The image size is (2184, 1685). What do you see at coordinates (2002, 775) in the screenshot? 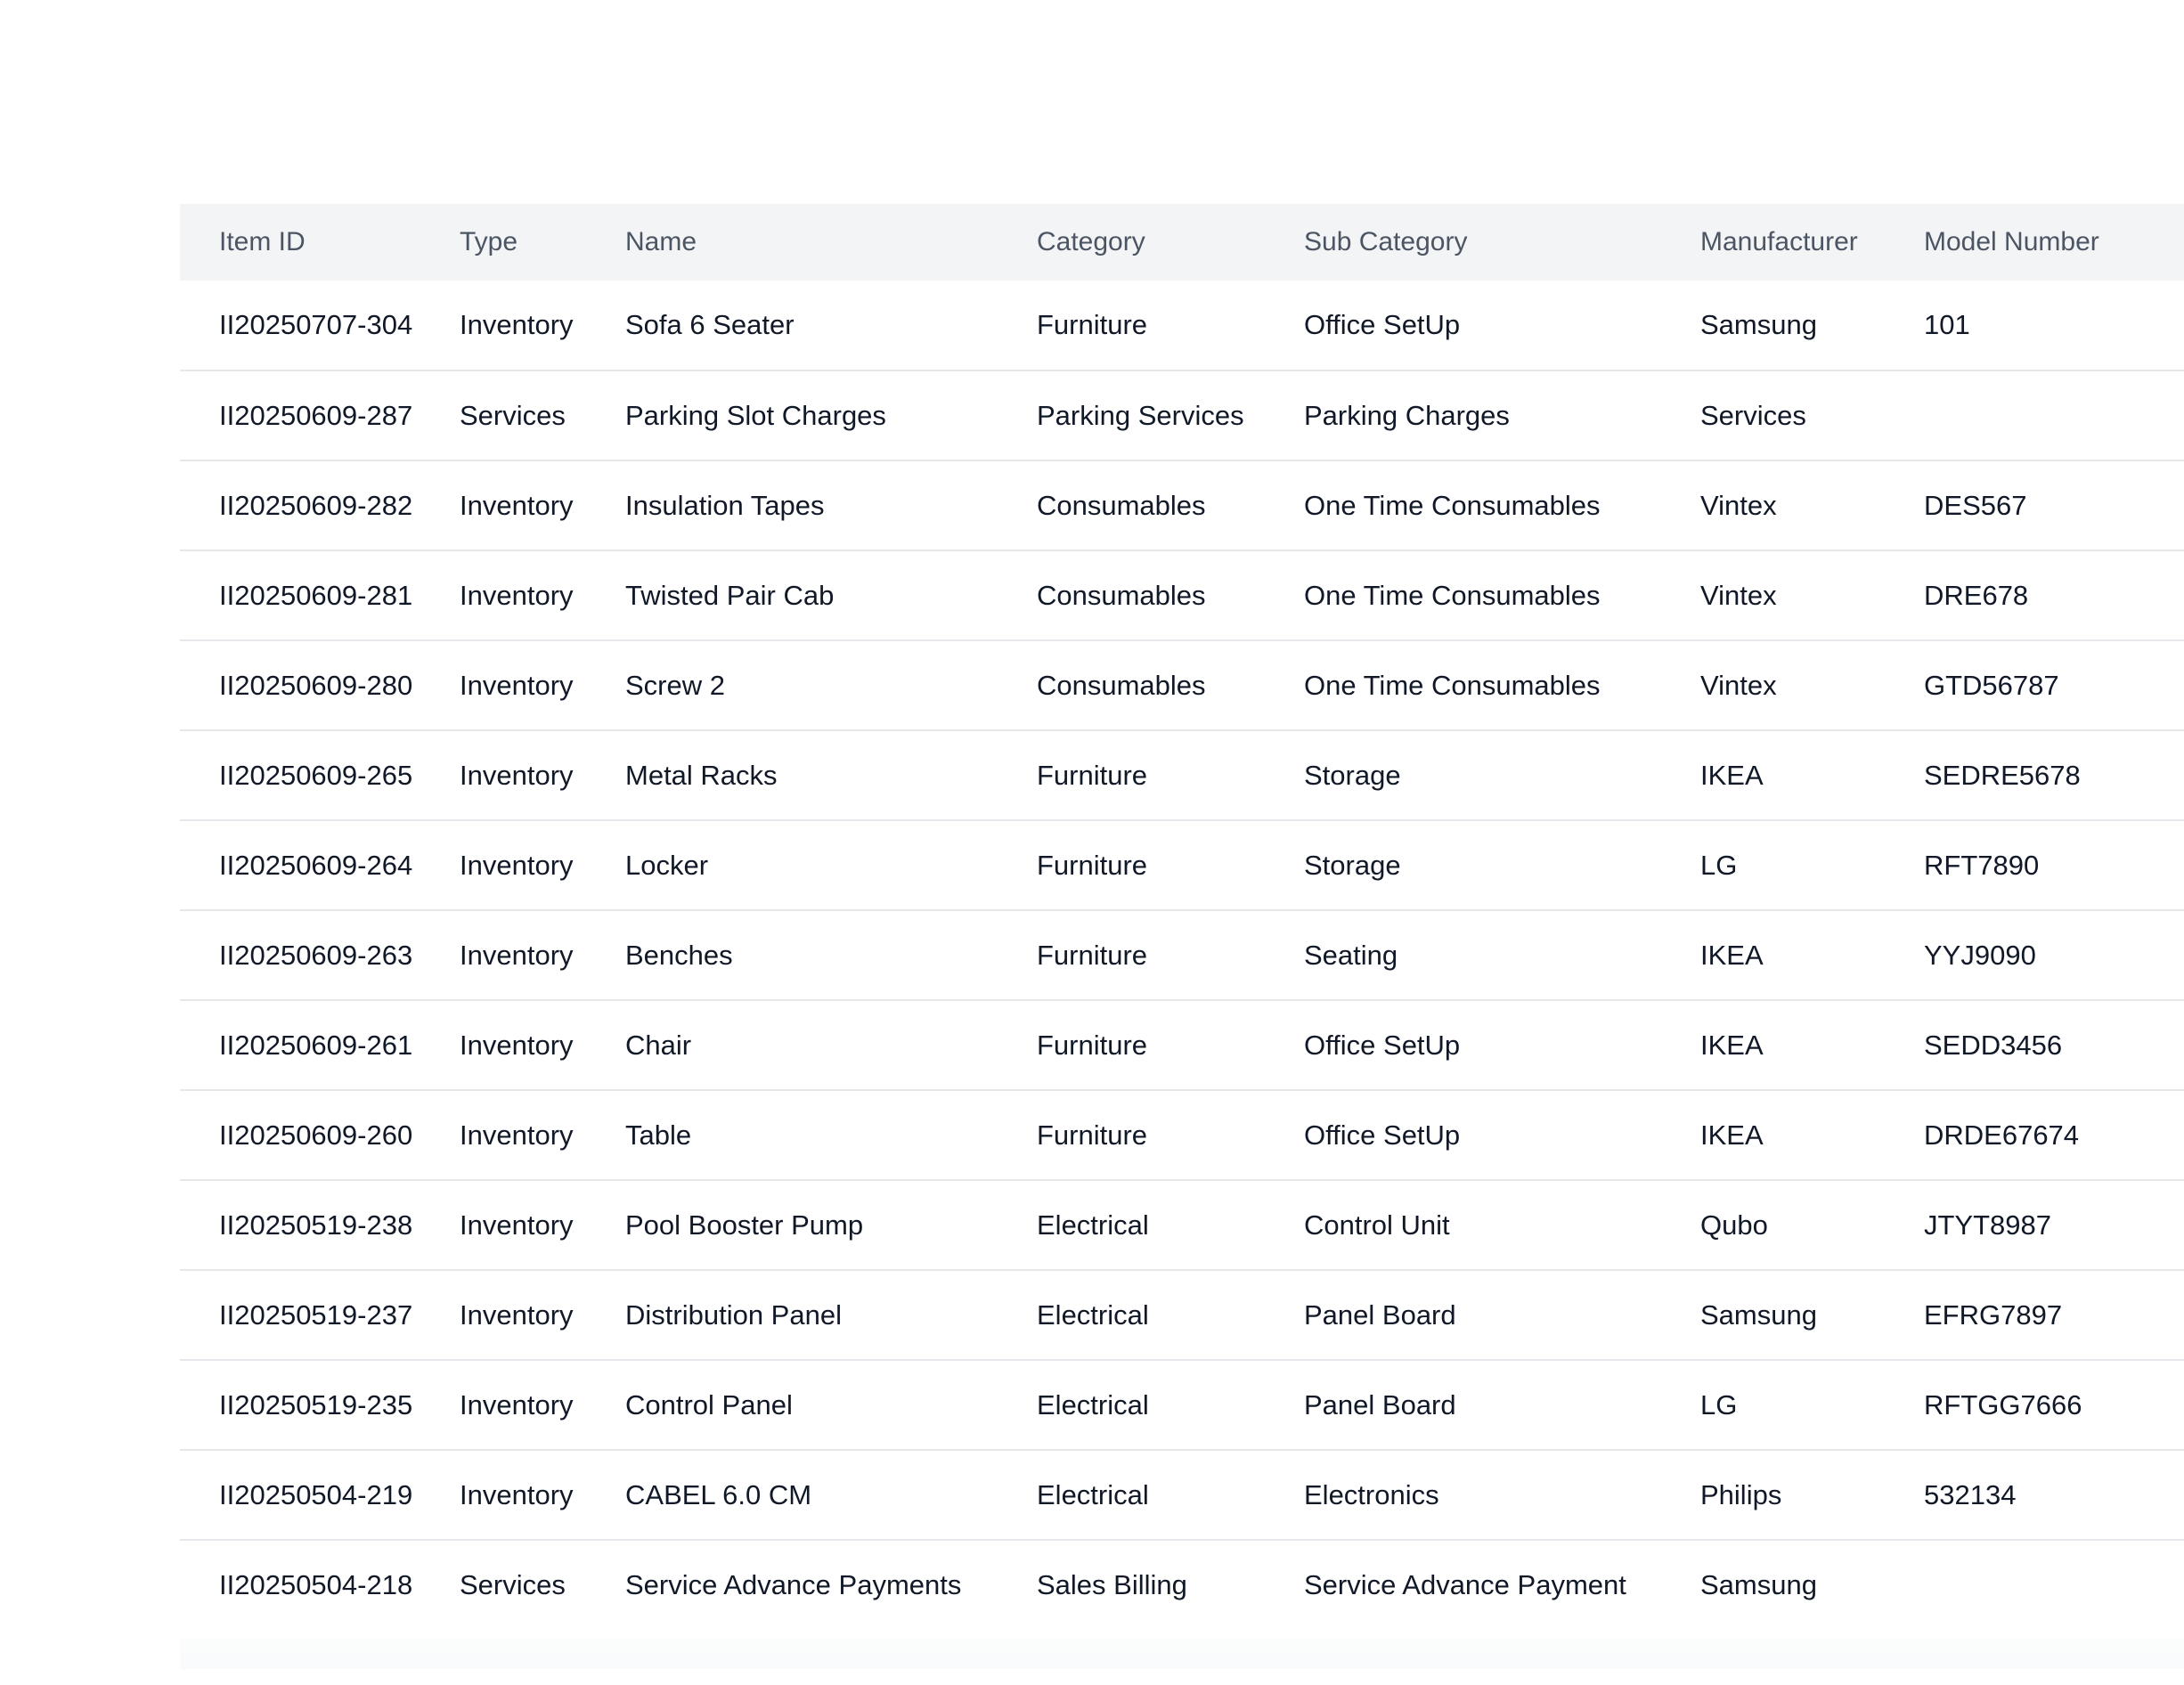
I see `cell-model-number: SEDRE5678` at bounding box center [2002, 775].